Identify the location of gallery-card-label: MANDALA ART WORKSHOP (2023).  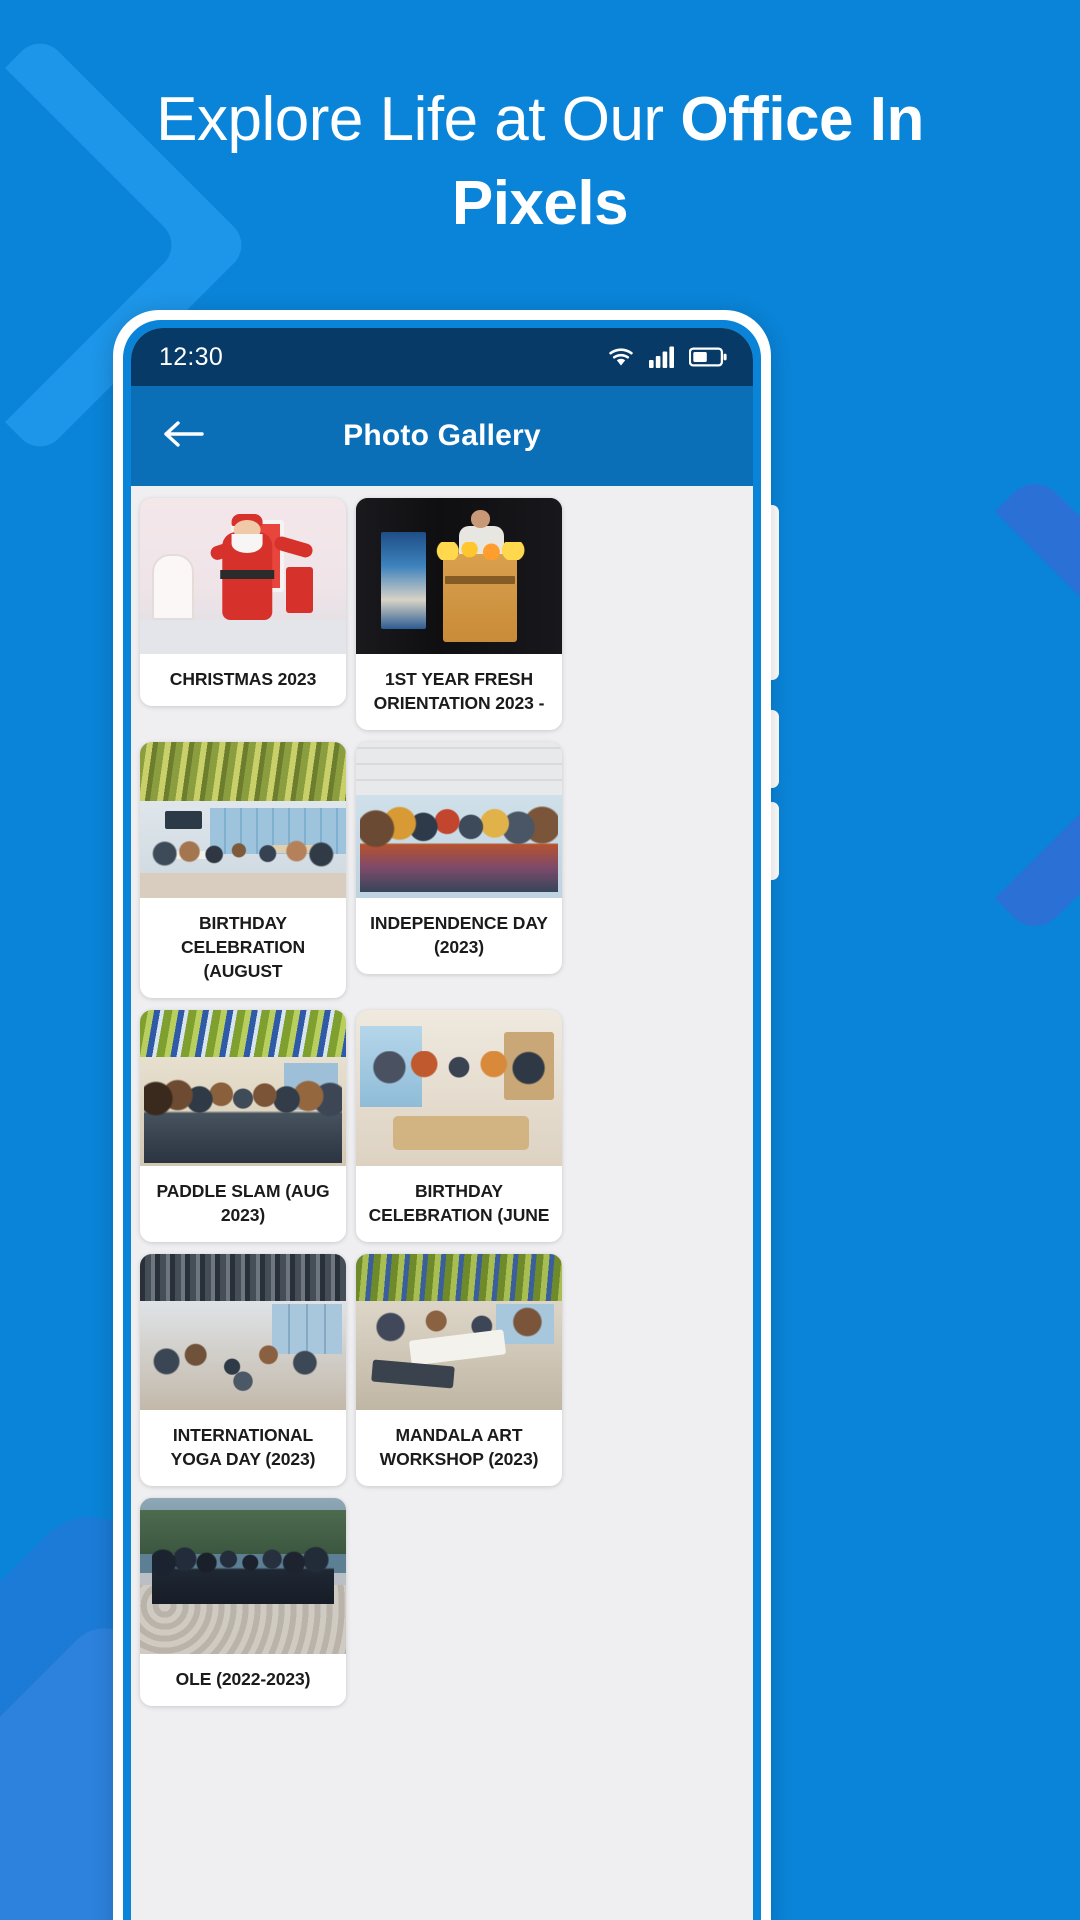
(459, 1447).